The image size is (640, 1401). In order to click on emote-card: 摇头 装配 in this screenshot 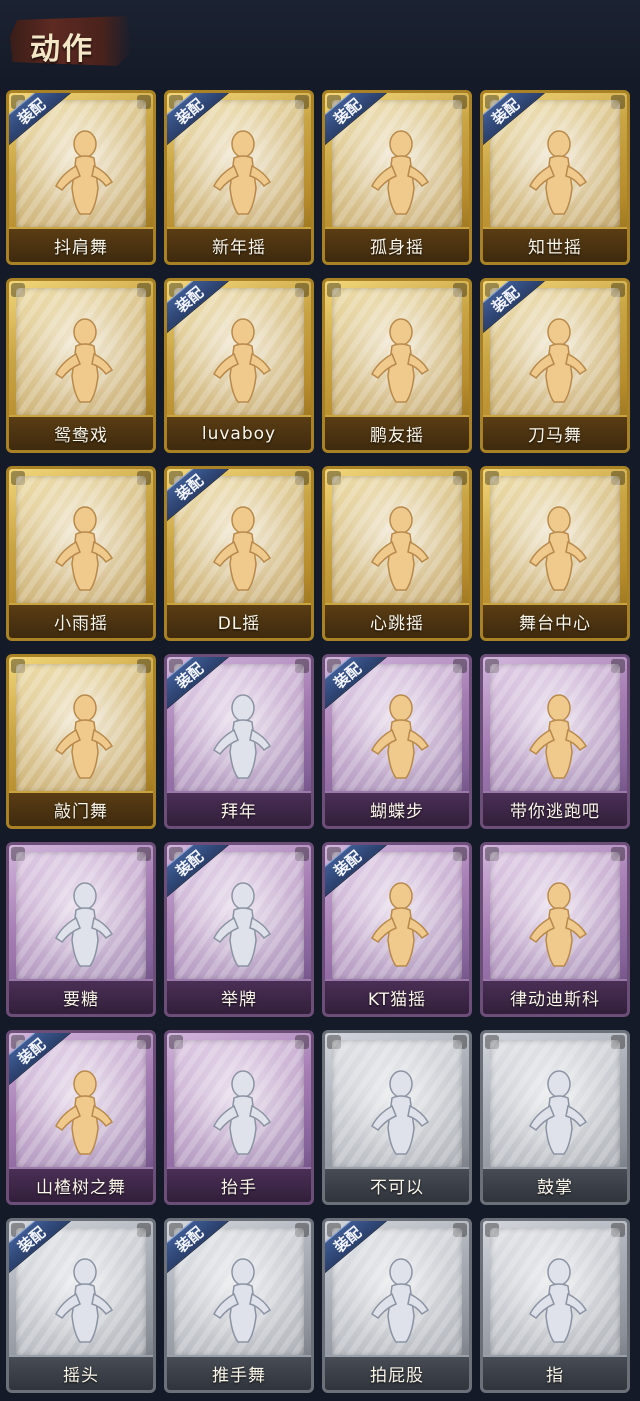, I will do `click(81, 1305)`.